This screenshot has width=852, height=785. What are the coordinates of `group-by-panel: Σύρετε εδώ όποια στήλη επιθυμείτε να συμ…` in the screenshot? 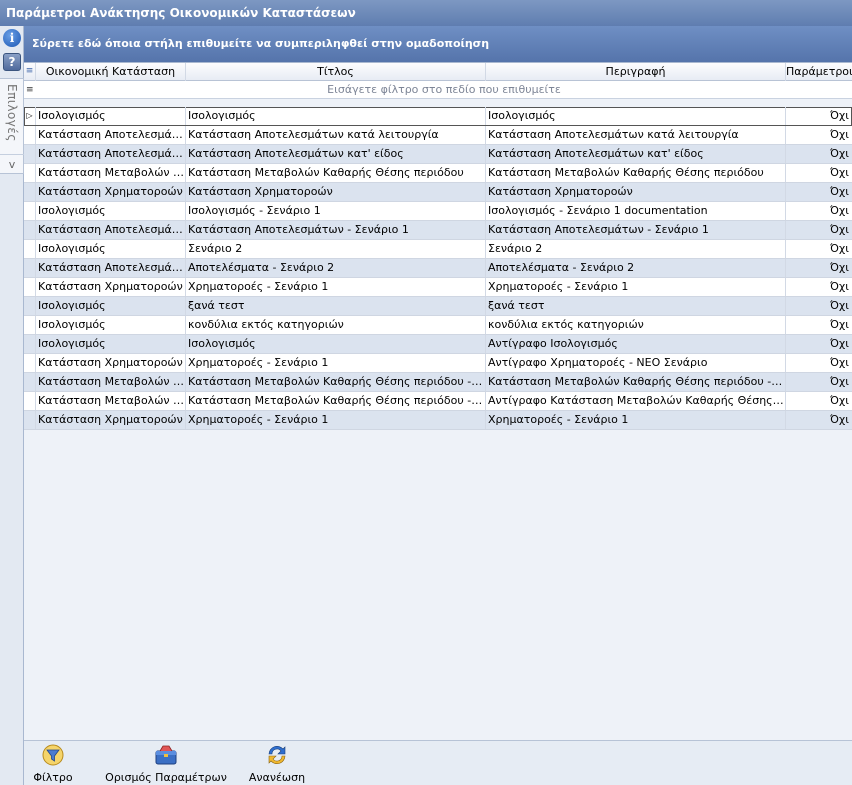 It's located at (438, 44).